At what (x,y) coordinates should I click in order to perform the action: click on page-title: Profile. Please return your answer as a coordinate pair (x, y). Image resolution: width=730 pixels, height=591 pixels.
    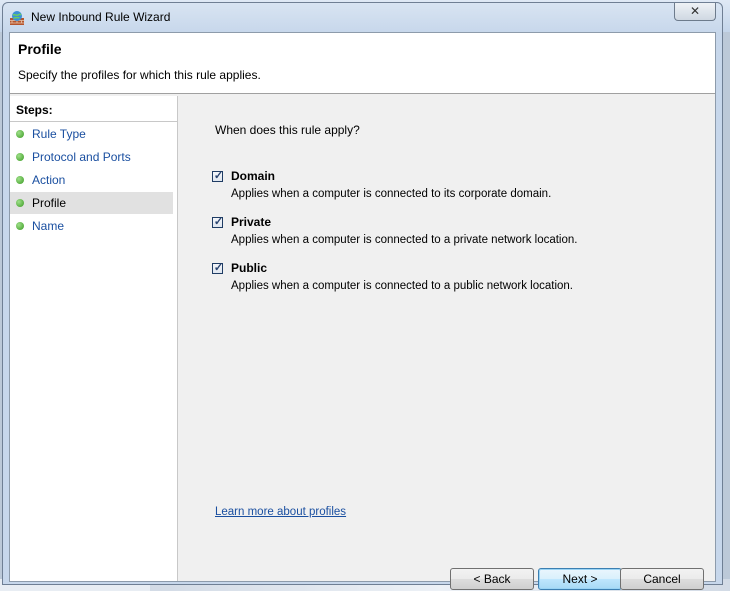
    Looking at the image, I should click on (40, 49).